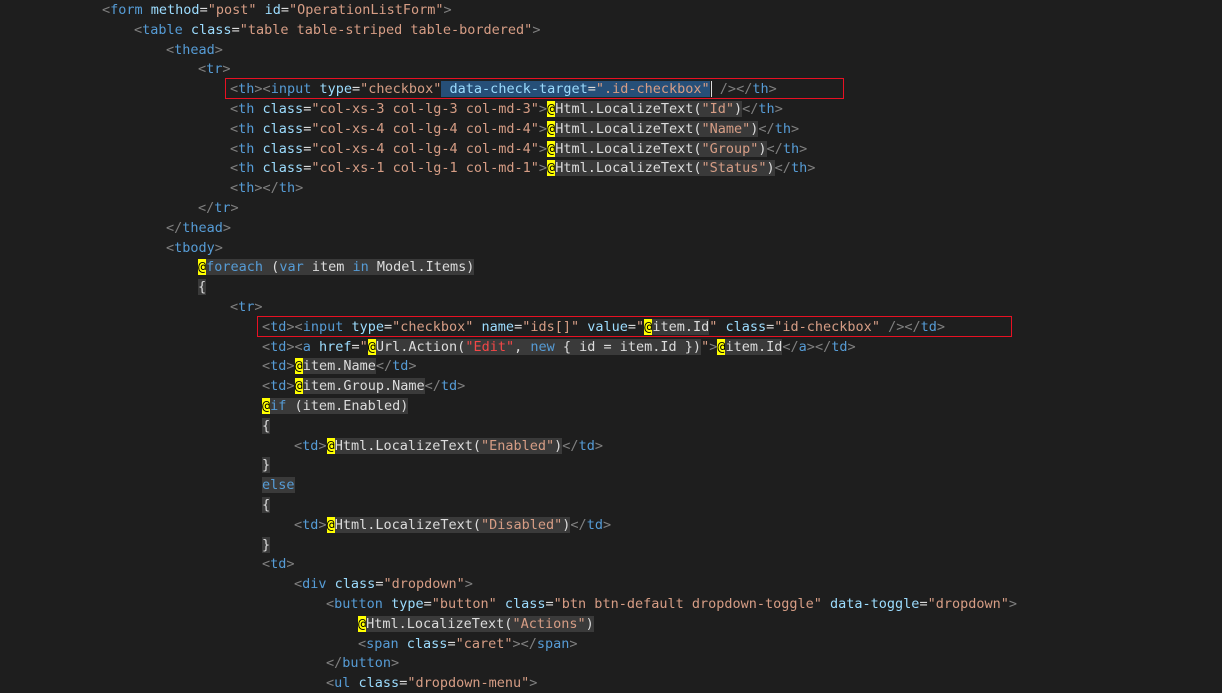 The height and width of the screenshot is (693, 1222). I want to click on code-token: a, so click(306, 346).